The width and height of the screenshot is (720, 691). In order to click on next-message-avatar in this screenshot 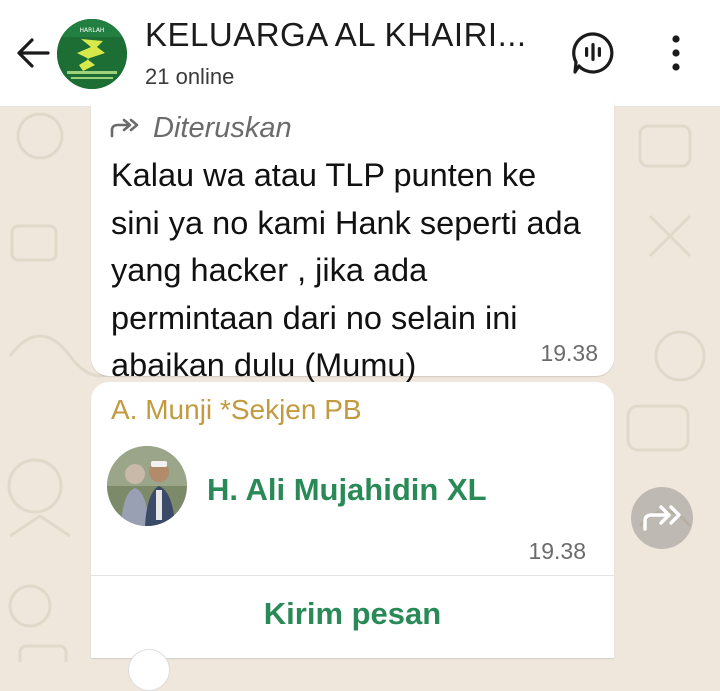, I will do `click(149, 670)`.